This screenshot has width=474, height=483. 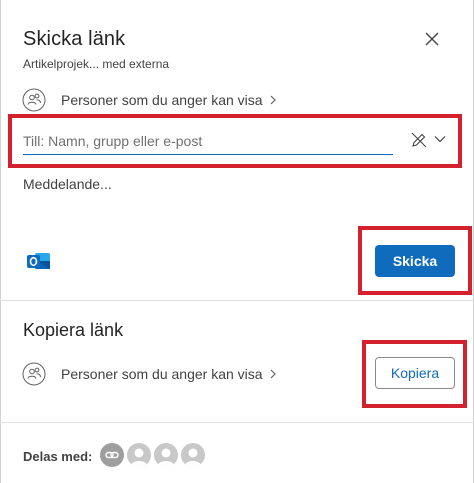 I want to click on shared-with-avatars, so click(x=154, y=455).